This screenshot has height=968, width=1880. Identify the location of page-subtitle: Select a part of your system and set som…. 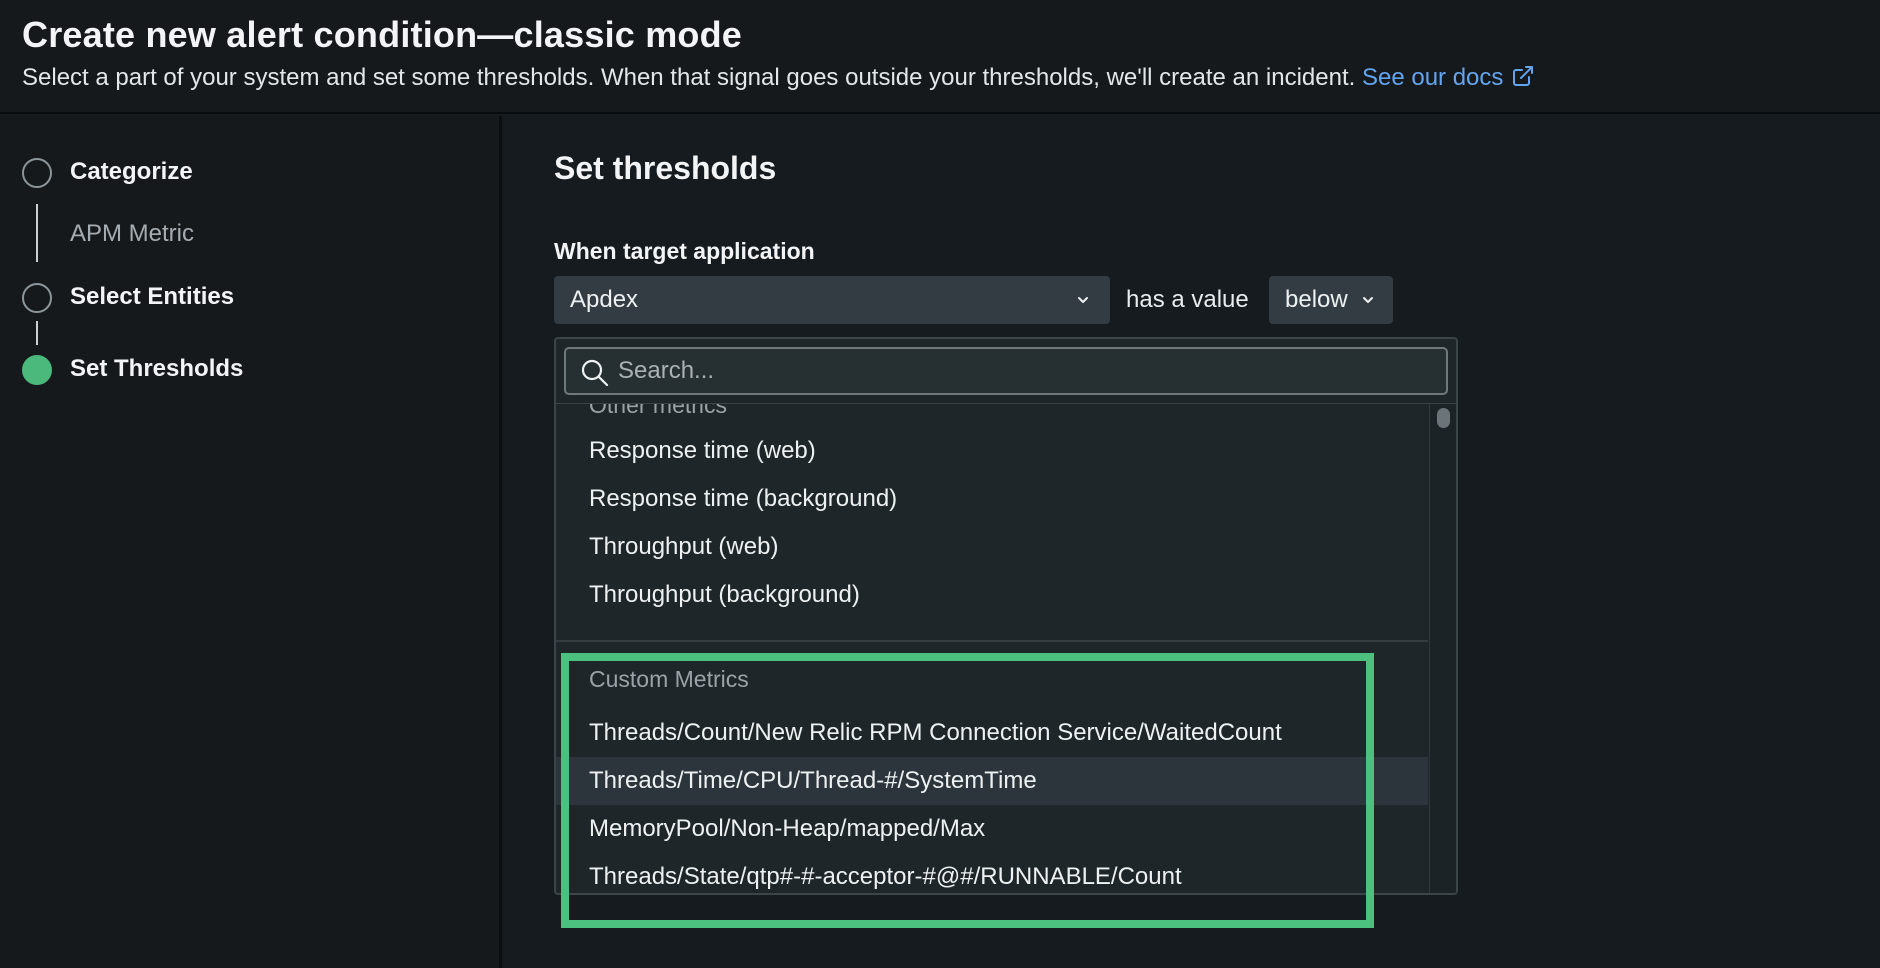
(778, 78).